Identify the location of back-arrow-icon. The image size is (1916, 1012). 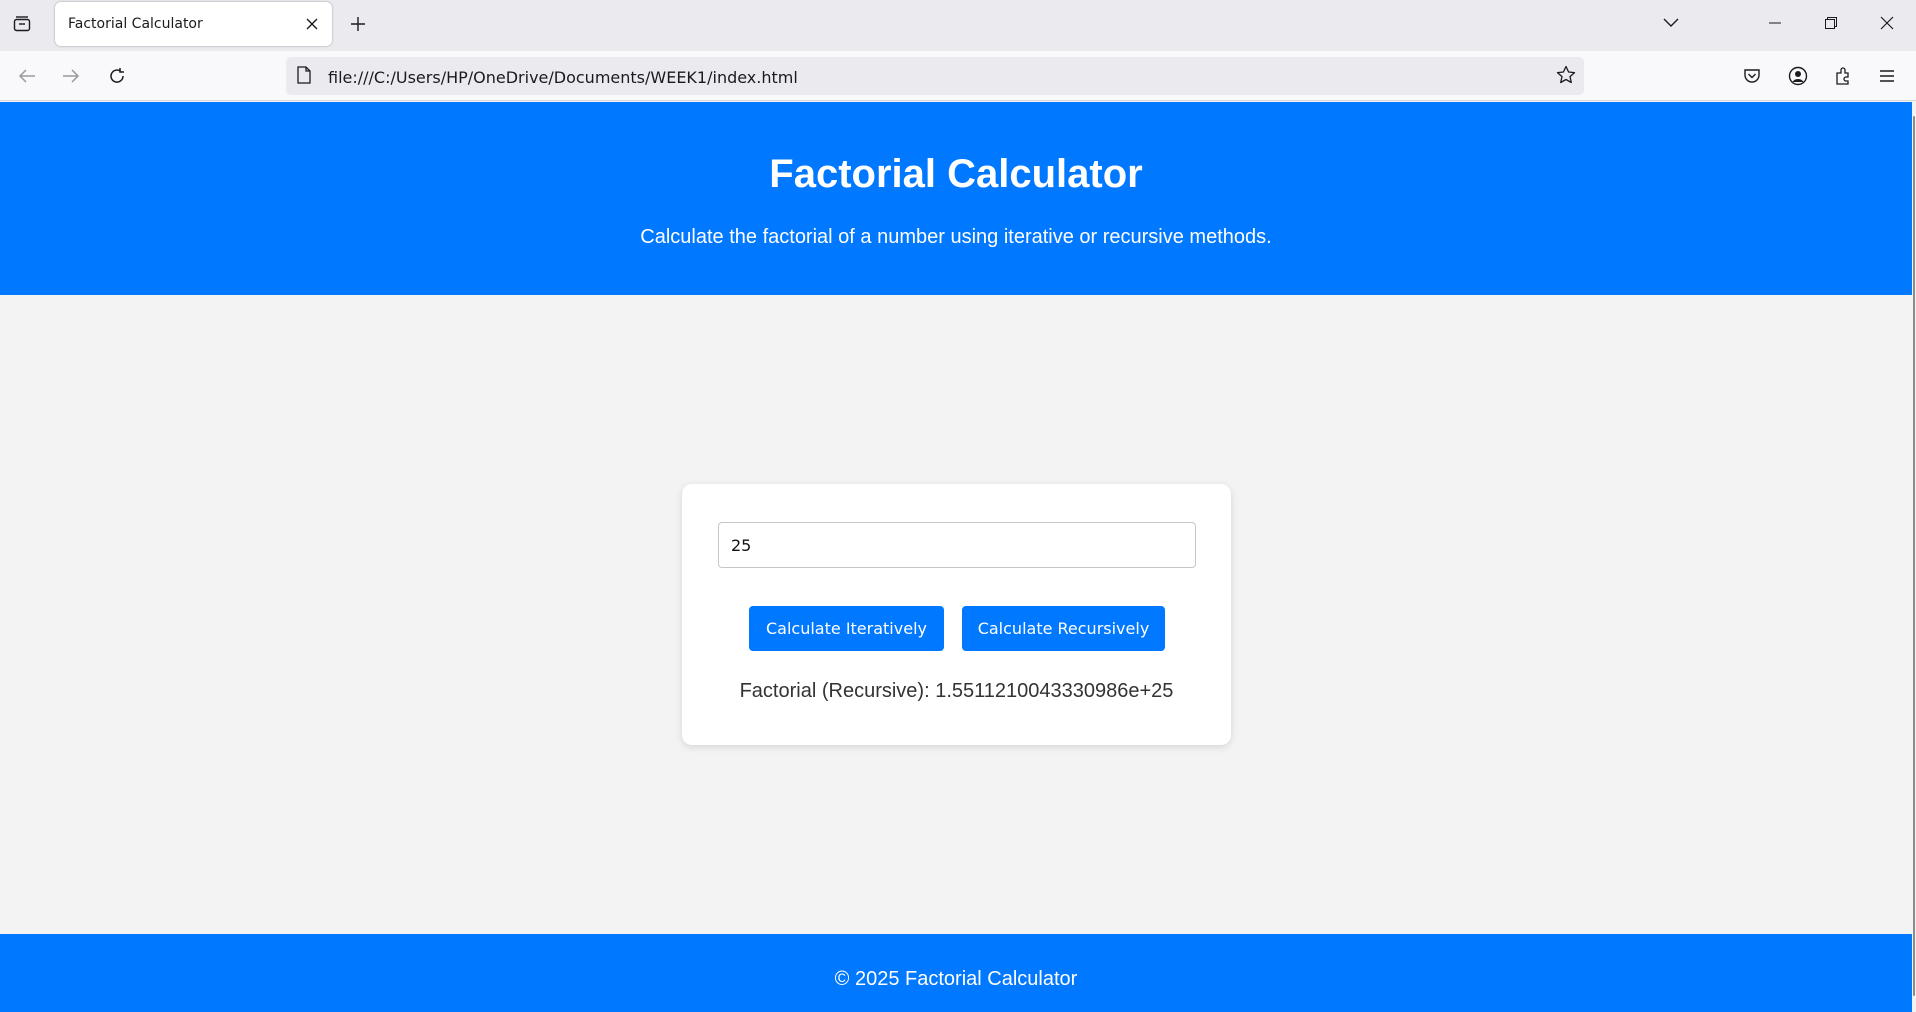
(27, 76).